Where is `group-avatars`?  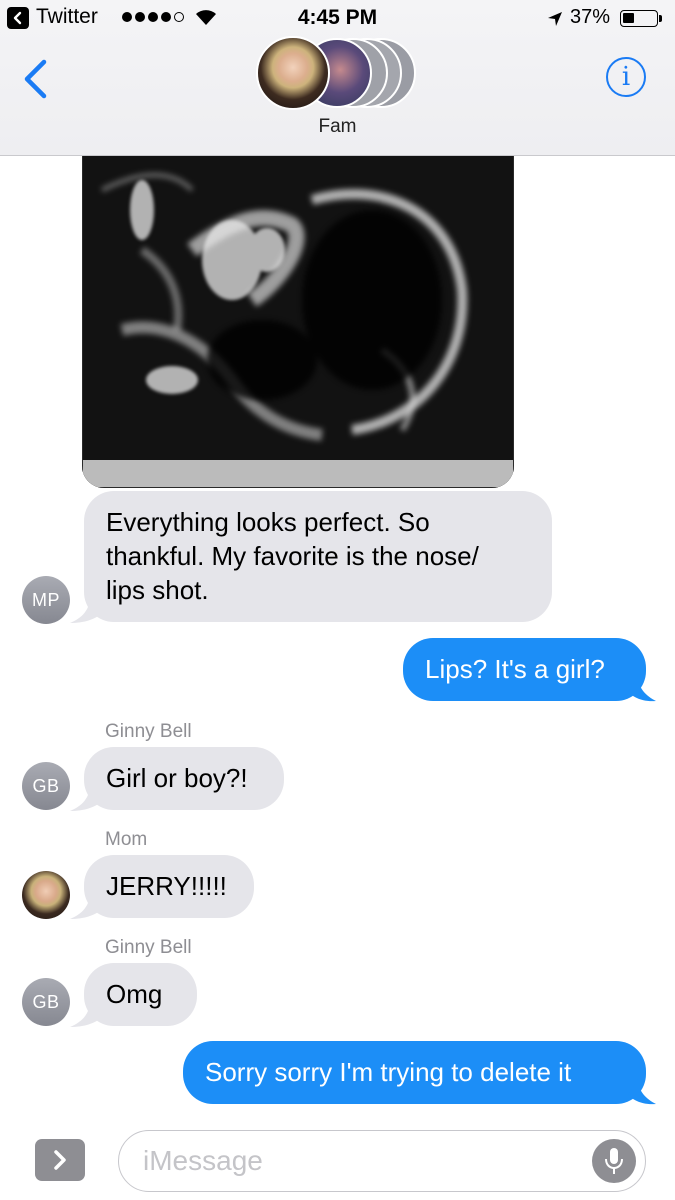
group-avatars is located at coordinates (341, 73).